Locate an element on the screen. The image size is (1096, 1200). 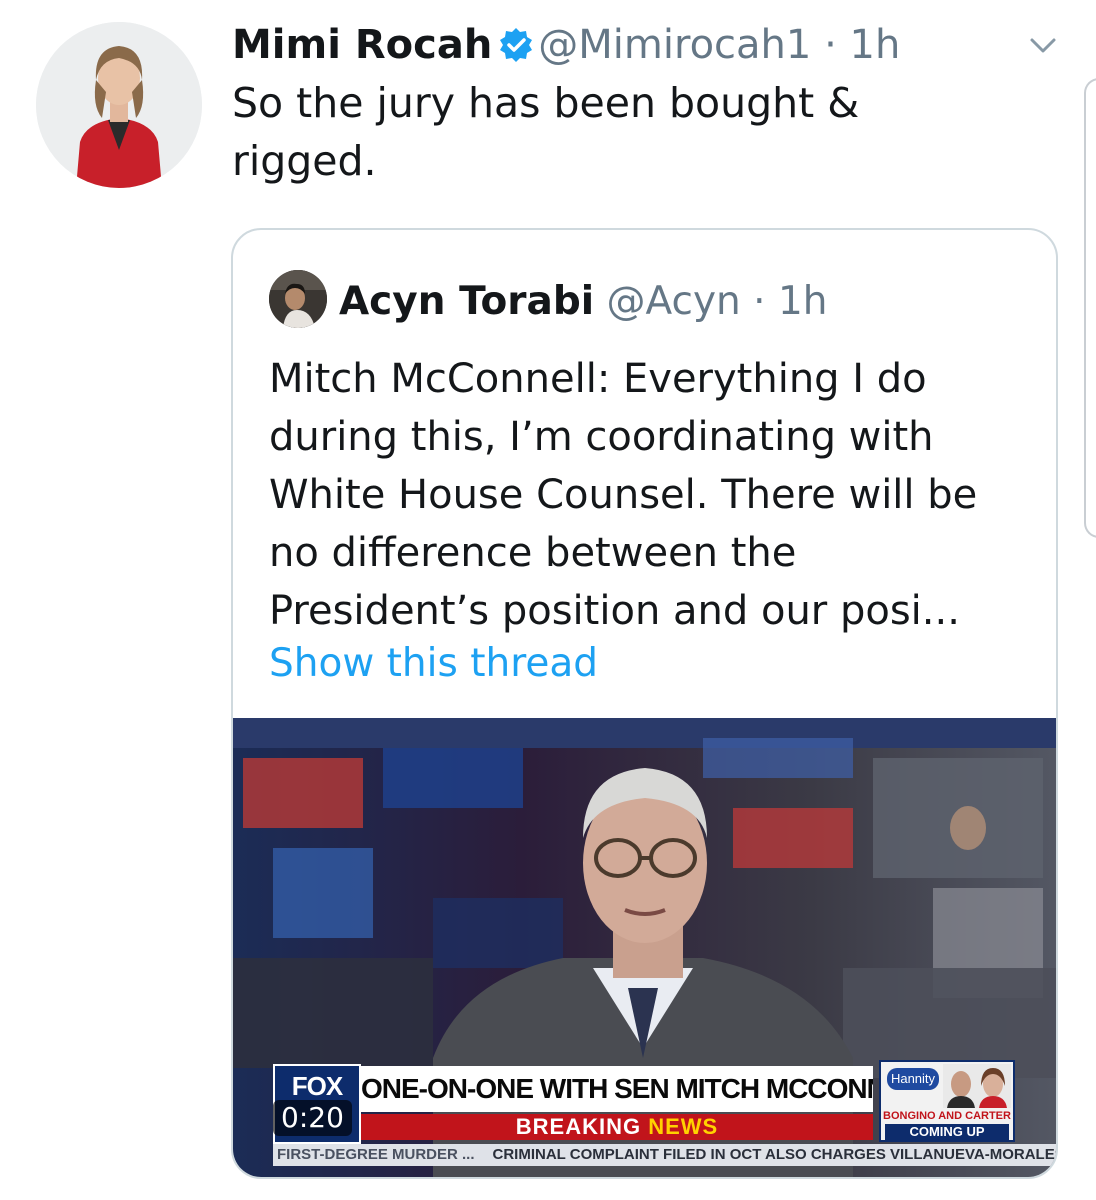
avatar-photo is located at coordinates (119, 105).